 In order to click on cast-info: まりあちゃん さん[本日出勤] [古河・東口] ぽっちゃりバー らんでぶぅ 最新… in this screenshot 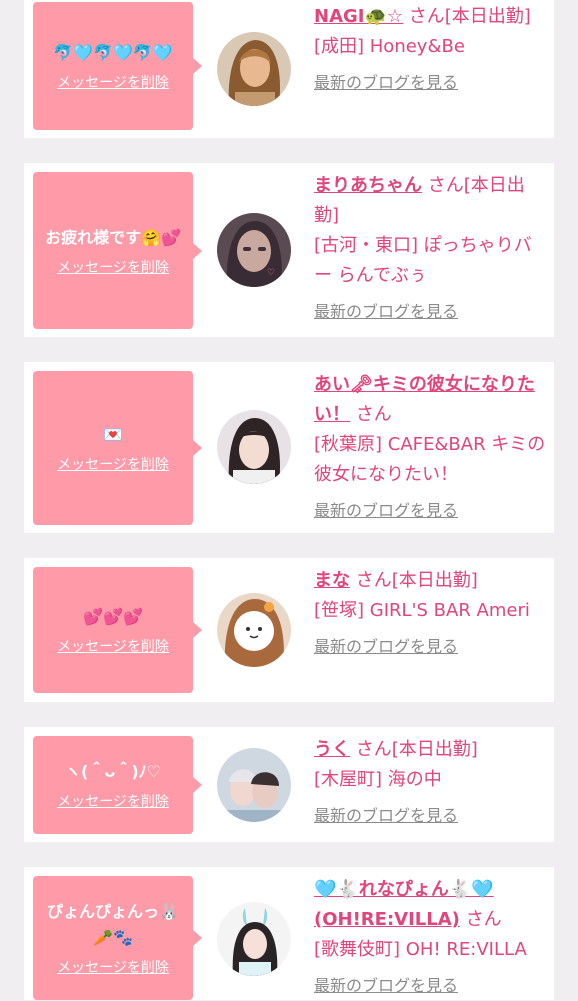, I will do `click(430, 249)`.